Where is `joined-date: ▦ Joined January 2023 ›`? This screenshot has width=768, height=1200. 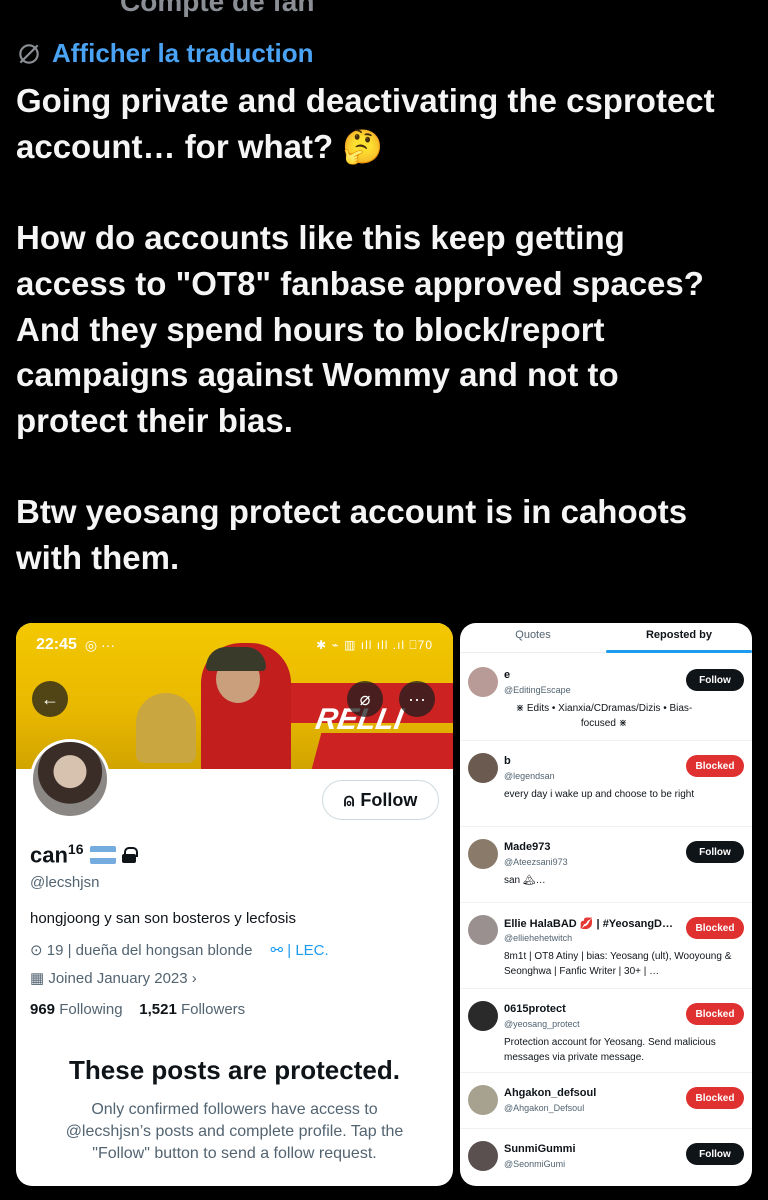
joined-date: ▦ Joined January 2023 › is located at coordinates (113, 978).